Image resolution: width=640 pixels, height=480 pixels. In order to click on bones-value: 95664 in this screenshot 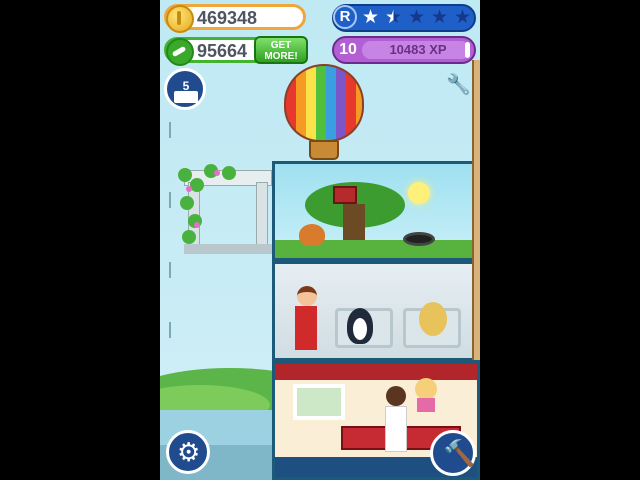, I will do `click(222, 51)`.